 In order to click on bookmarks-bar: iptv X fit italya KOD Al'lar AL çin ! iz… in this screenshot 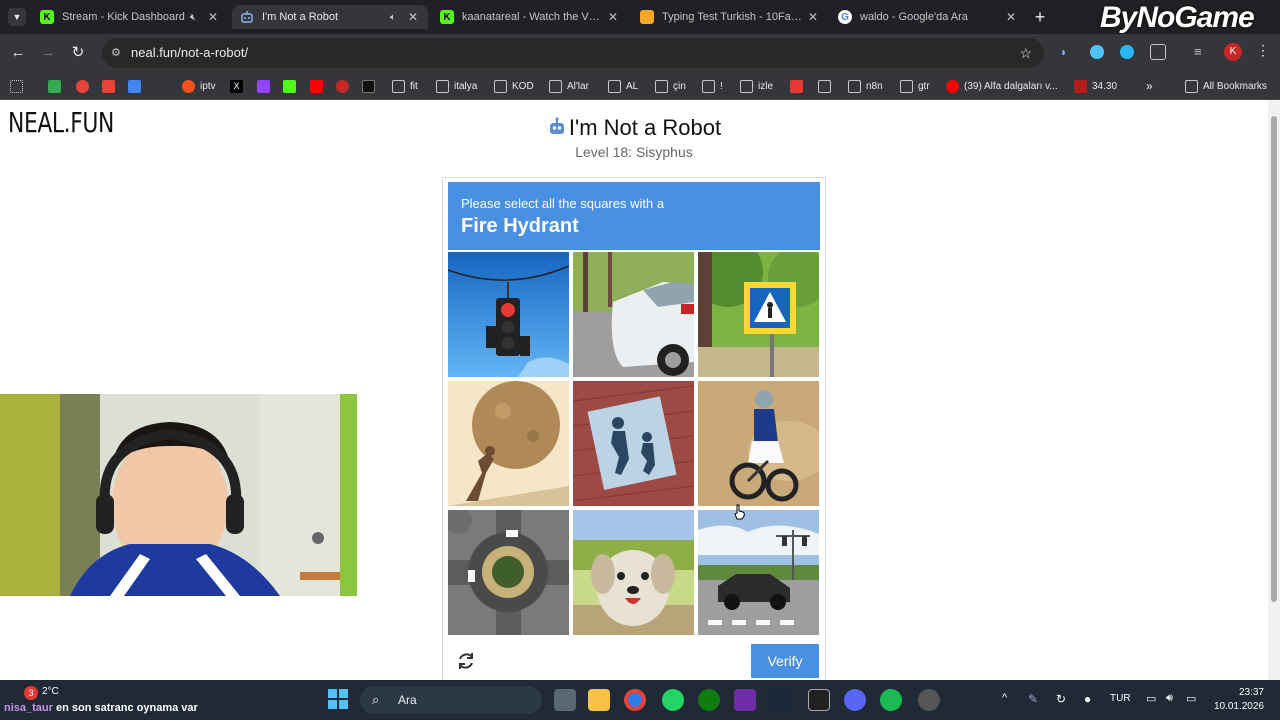, I will do `click(640, 86)`.